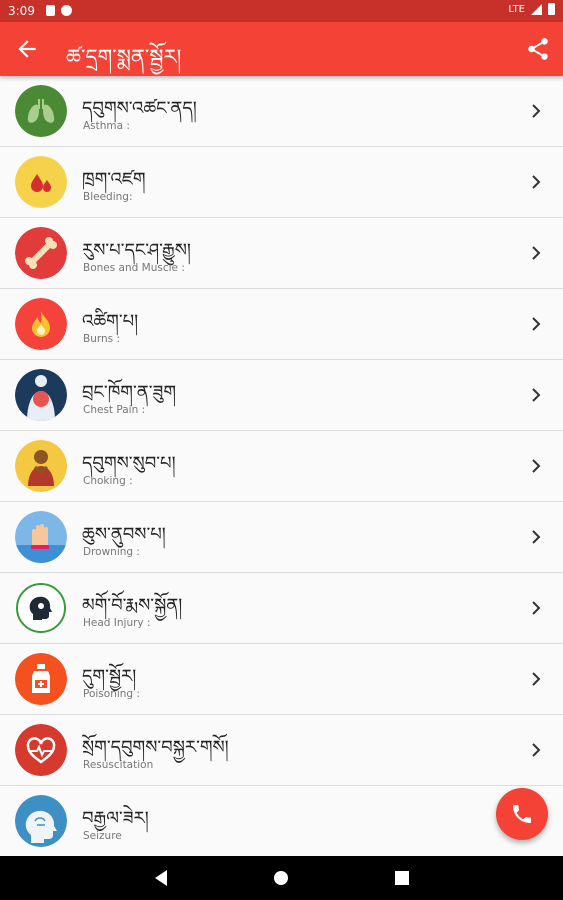  What do you see at coordinates (41, 324) in the screenshot?
I see `fire-icon` at bounding box center [41, 324].